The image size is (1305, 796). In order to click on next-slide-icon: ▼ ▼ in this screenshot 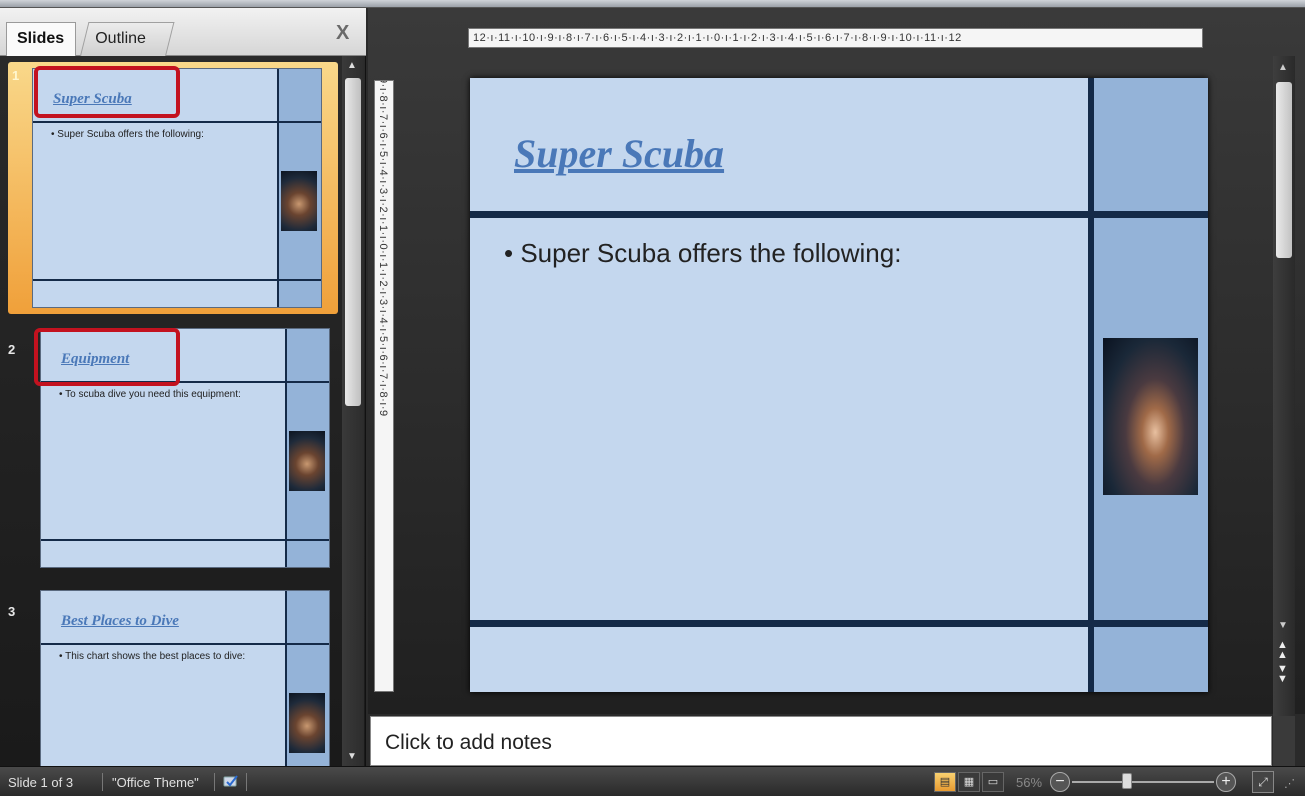, I will do `click(1282, 674)`.